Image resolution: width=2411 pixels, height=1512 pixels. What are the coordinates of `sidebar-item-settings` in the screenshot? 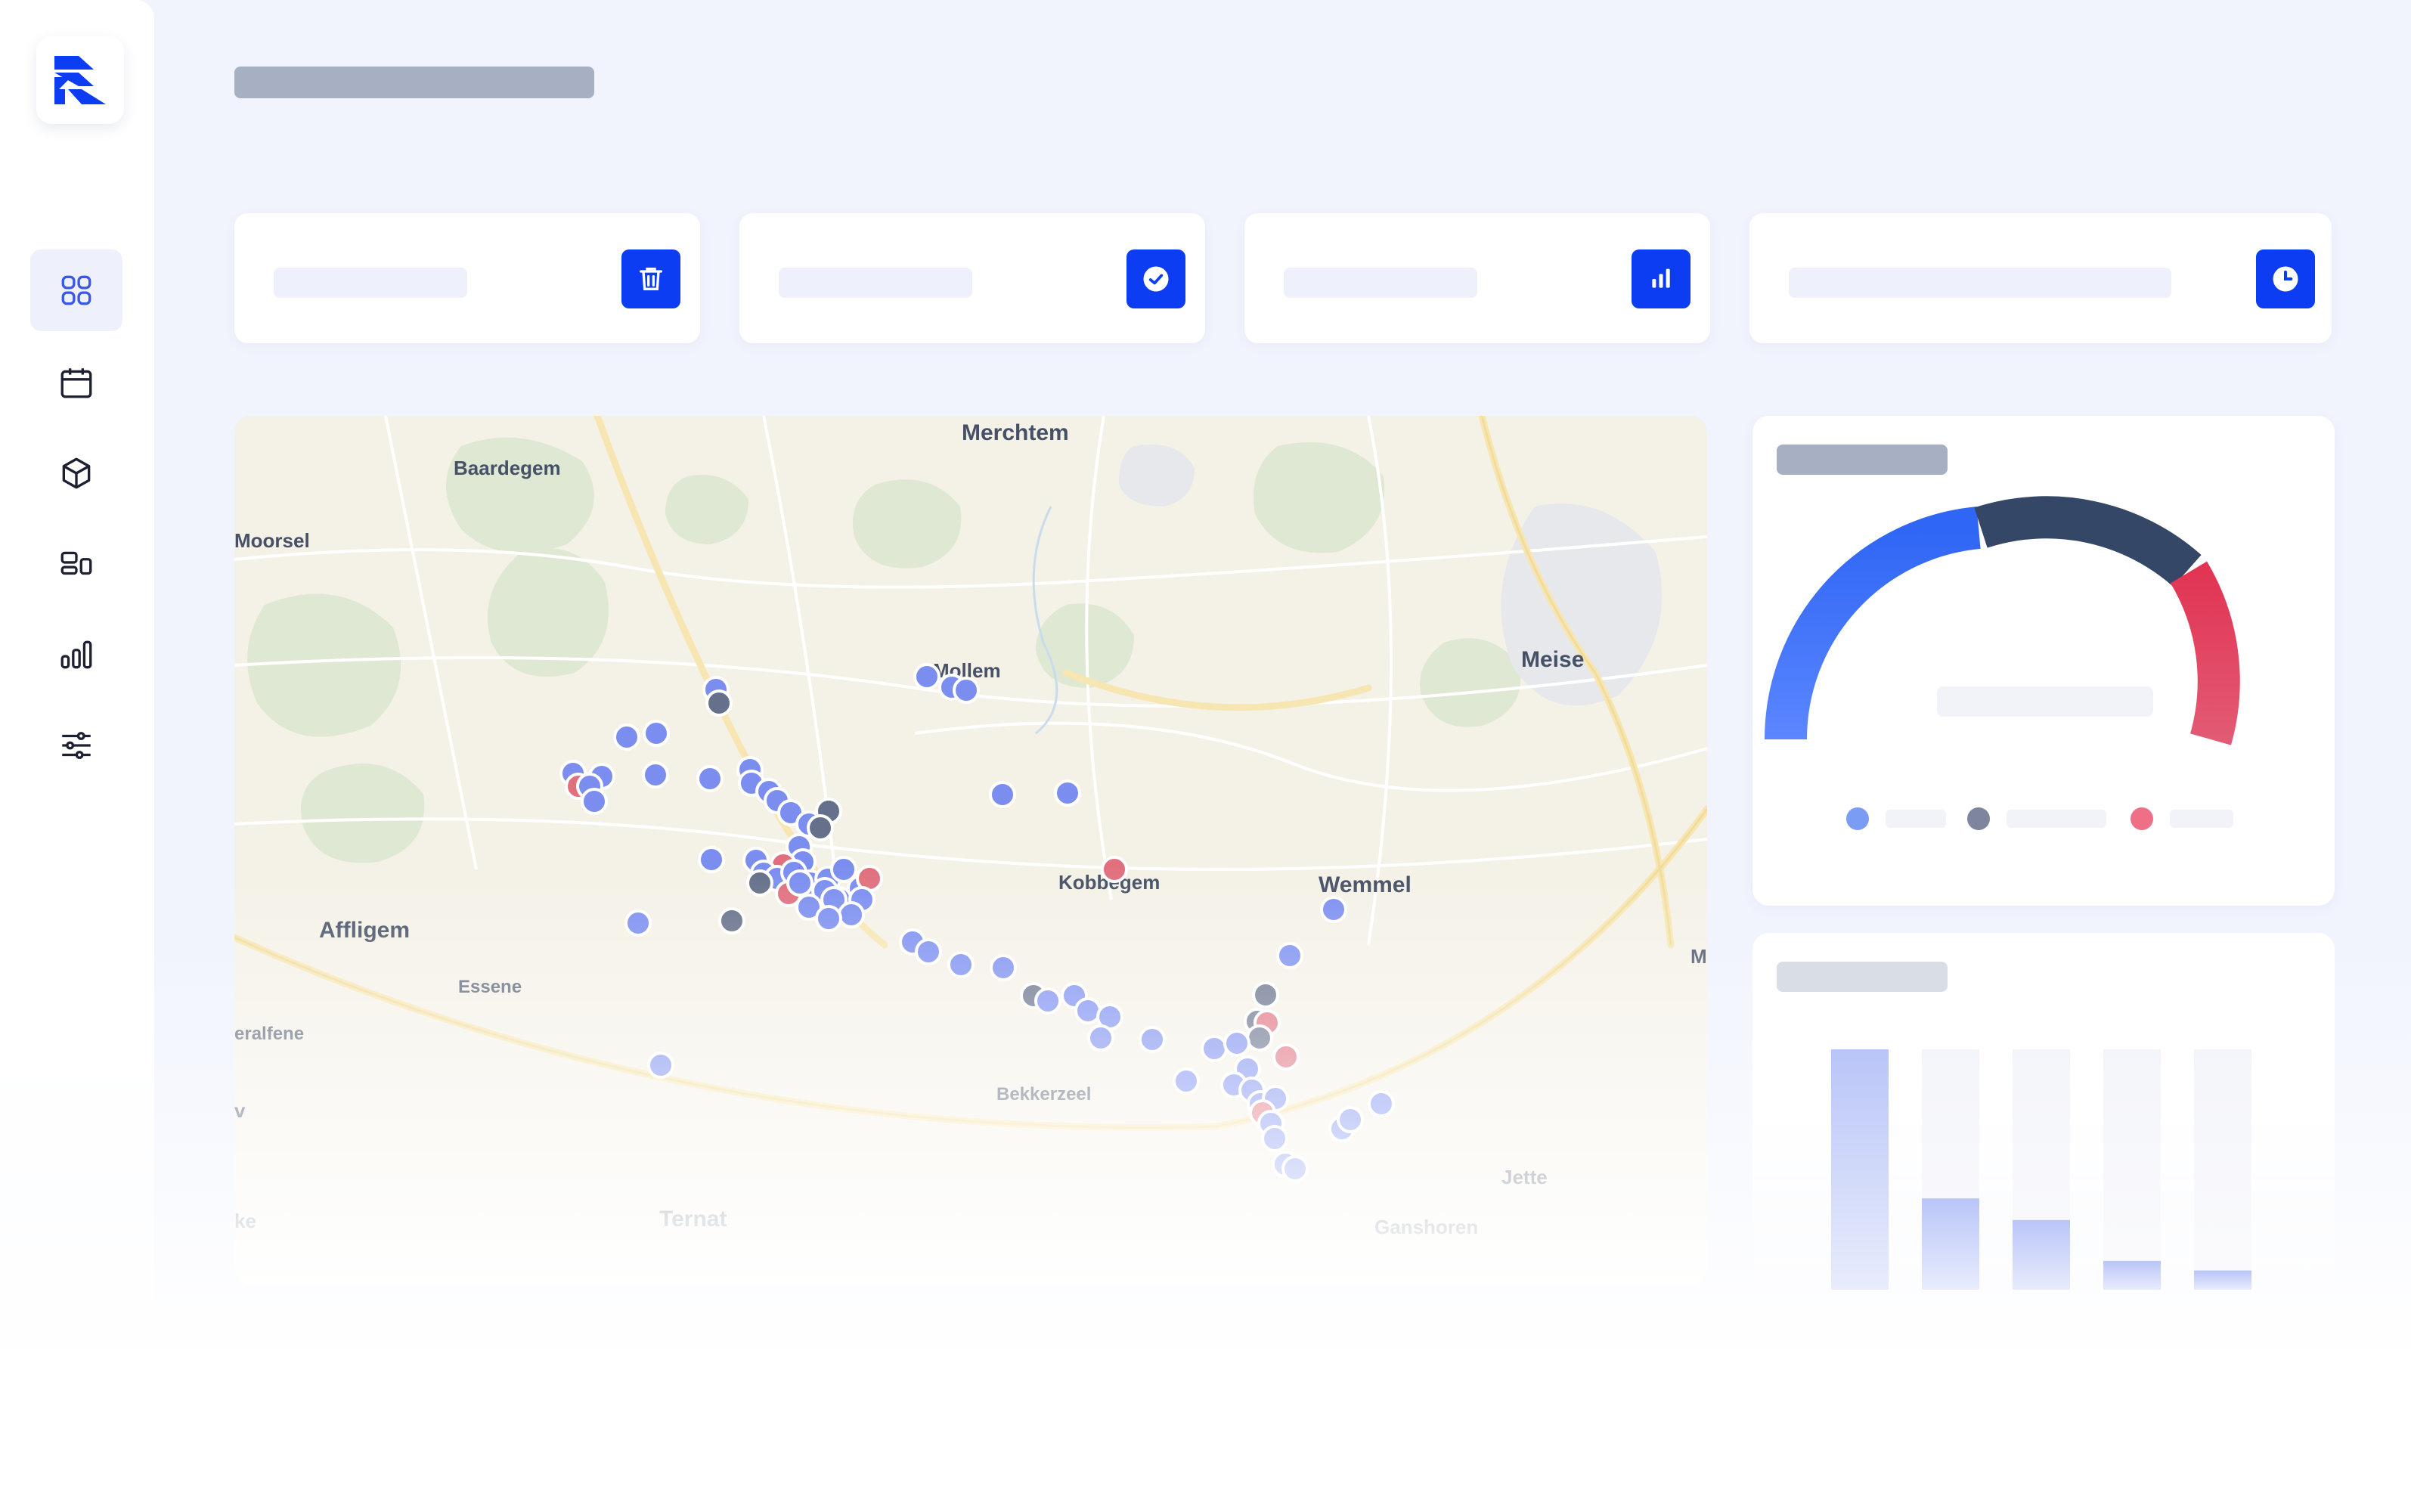 It's located at (76, 745).